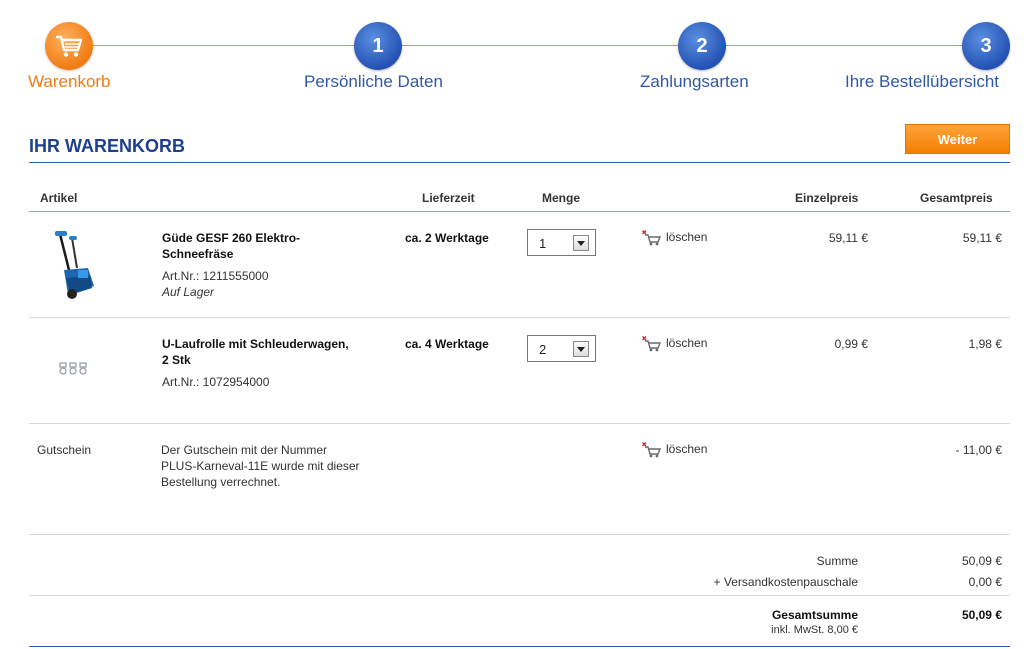  I want to click on title-divider, so click(519, 162).